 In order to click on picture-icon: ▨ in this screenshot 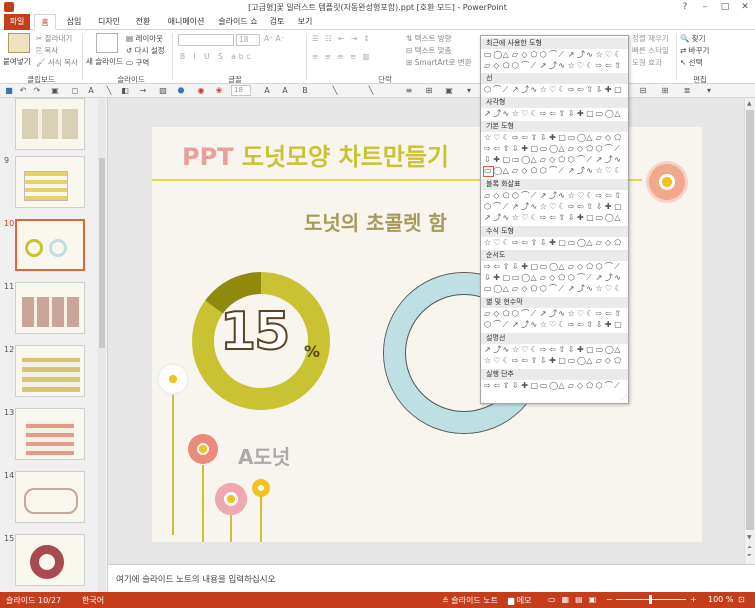, I will do `click(163, 91)`.